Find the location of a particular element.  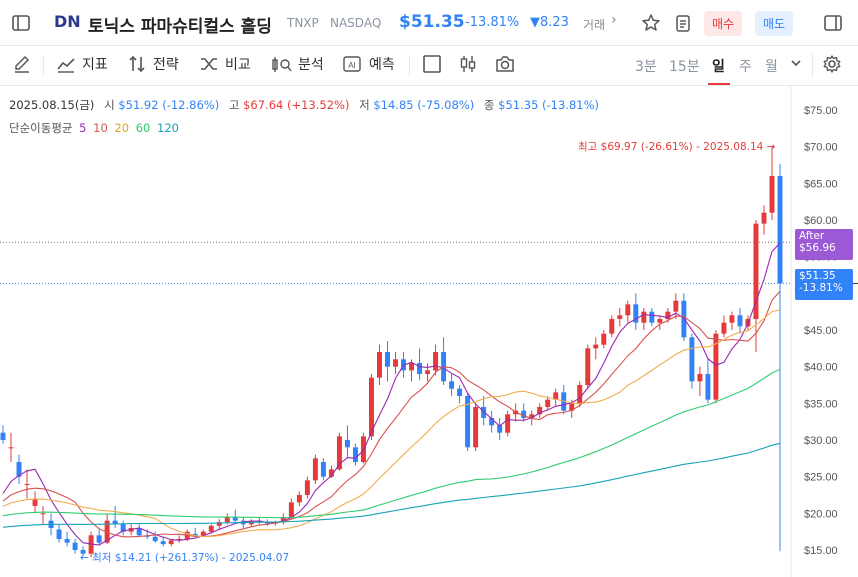

y-tick-label: $75.00 is located at coordinates (821, 111).